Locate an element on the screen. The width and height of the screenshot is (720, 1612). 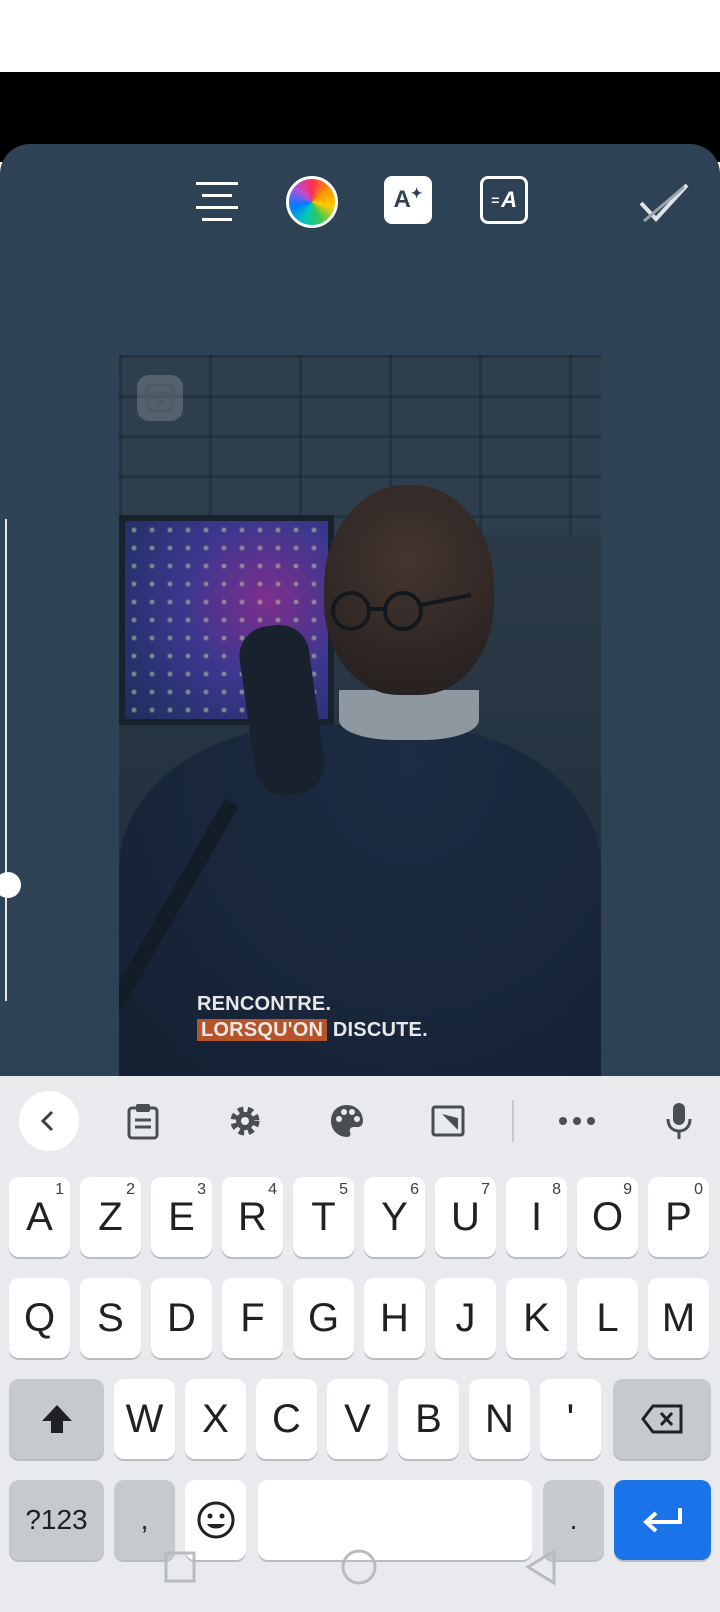
more-icon is located at coordinates (577, 1121).